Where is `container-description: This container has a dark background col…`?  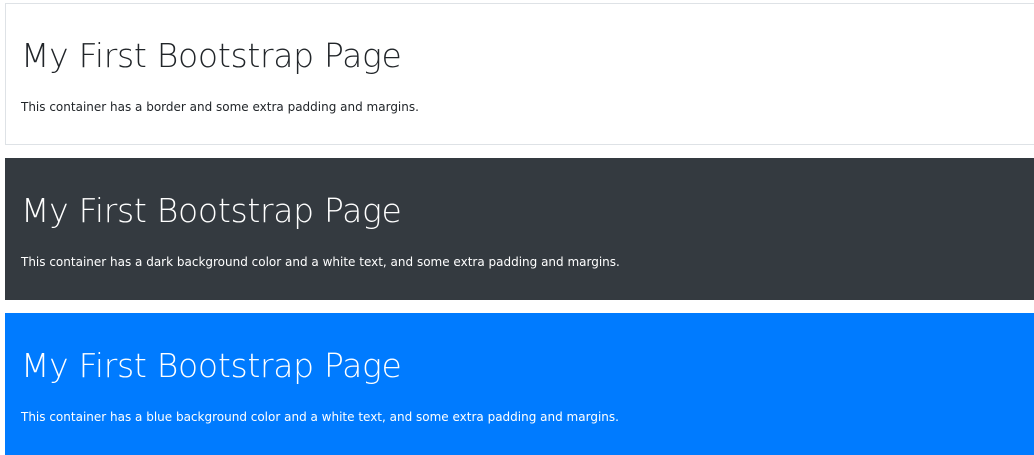
container-description: This container has a dark background col… is located at coordinates (320, 262).